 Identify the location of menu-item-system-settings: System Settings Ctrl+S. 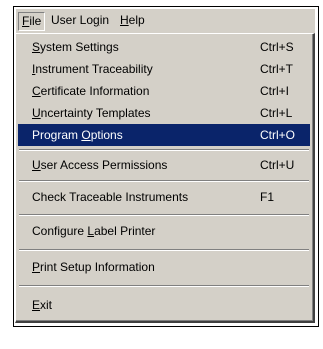
(164, 47).